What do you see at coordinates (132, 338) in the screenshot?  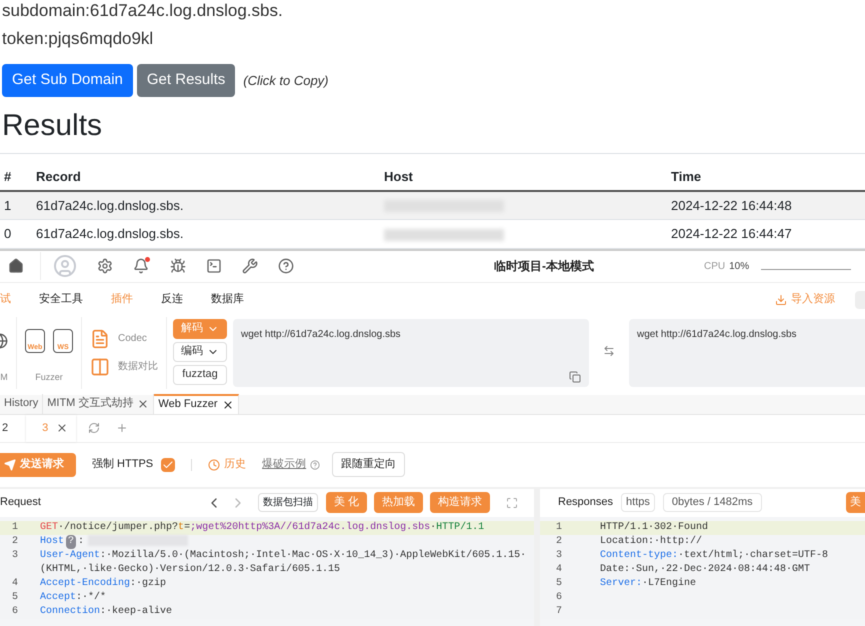 I see `tool-label: Codec` at bounding box center [132, 338].